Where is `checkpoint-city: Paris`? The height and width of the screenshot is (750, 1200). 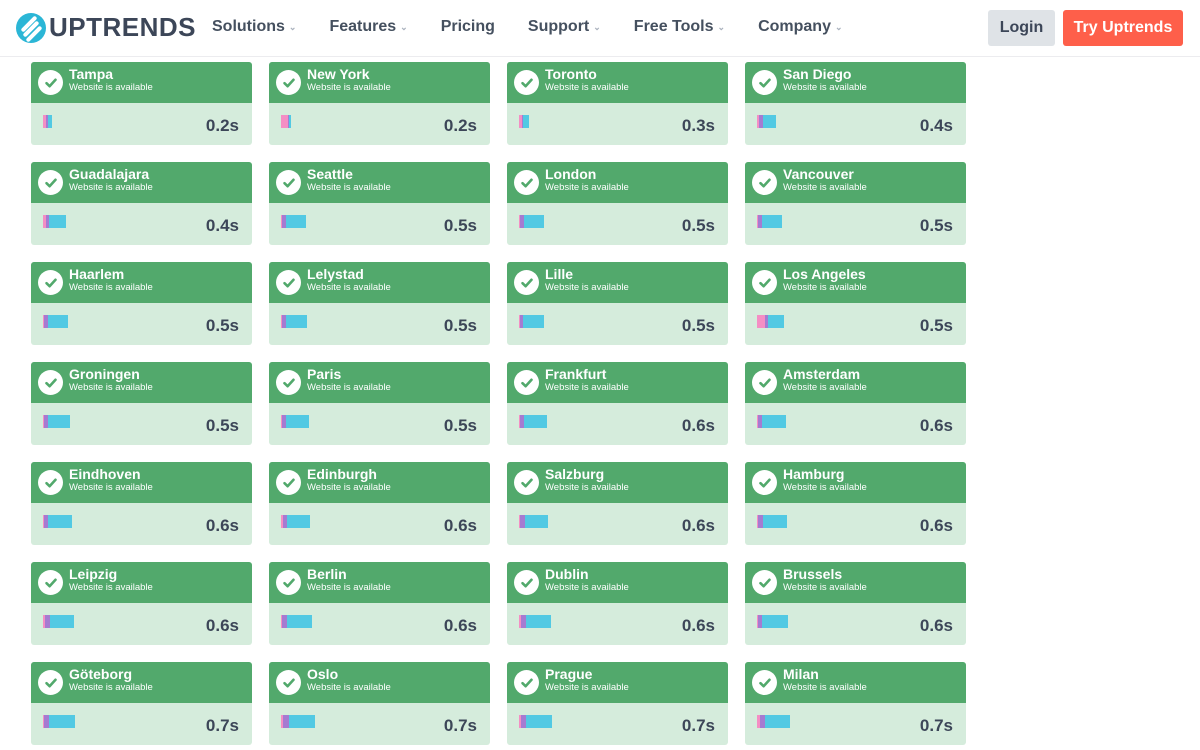
checkpoint-city: Paris is located at coordinates (324, 374).